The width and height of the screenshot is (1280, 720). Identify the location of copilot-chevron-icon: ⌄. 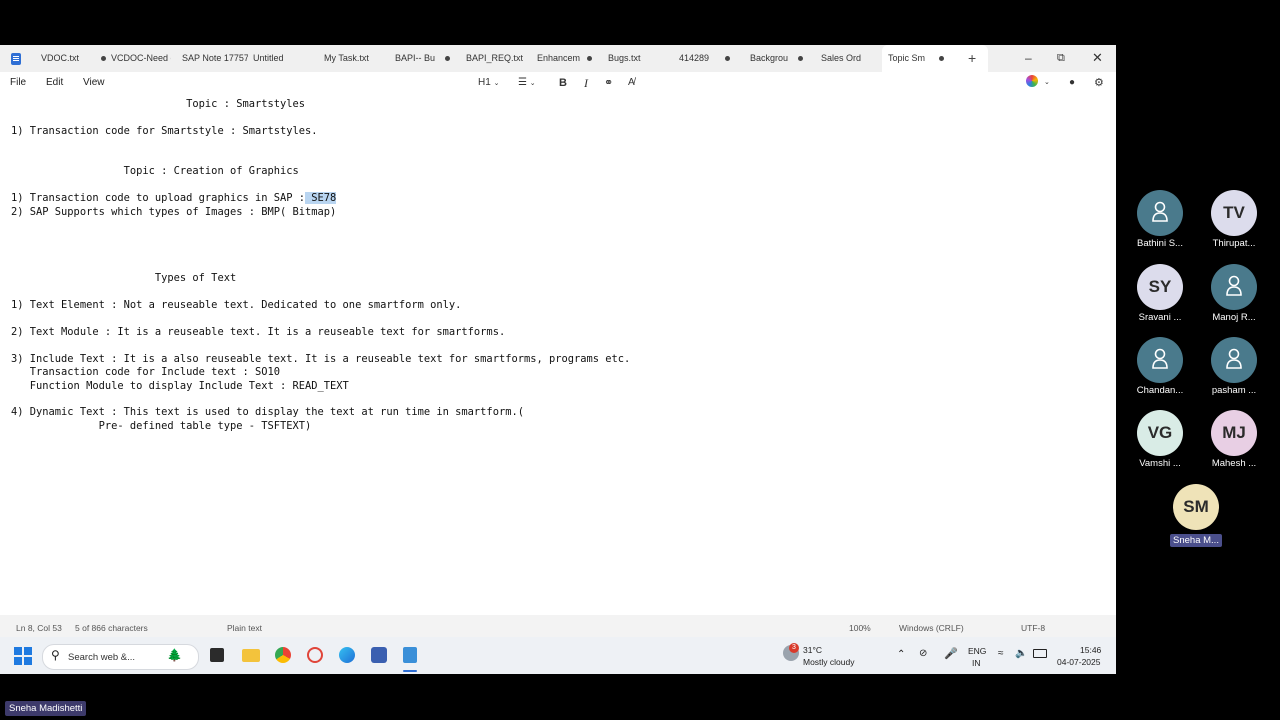
(1047, 83).